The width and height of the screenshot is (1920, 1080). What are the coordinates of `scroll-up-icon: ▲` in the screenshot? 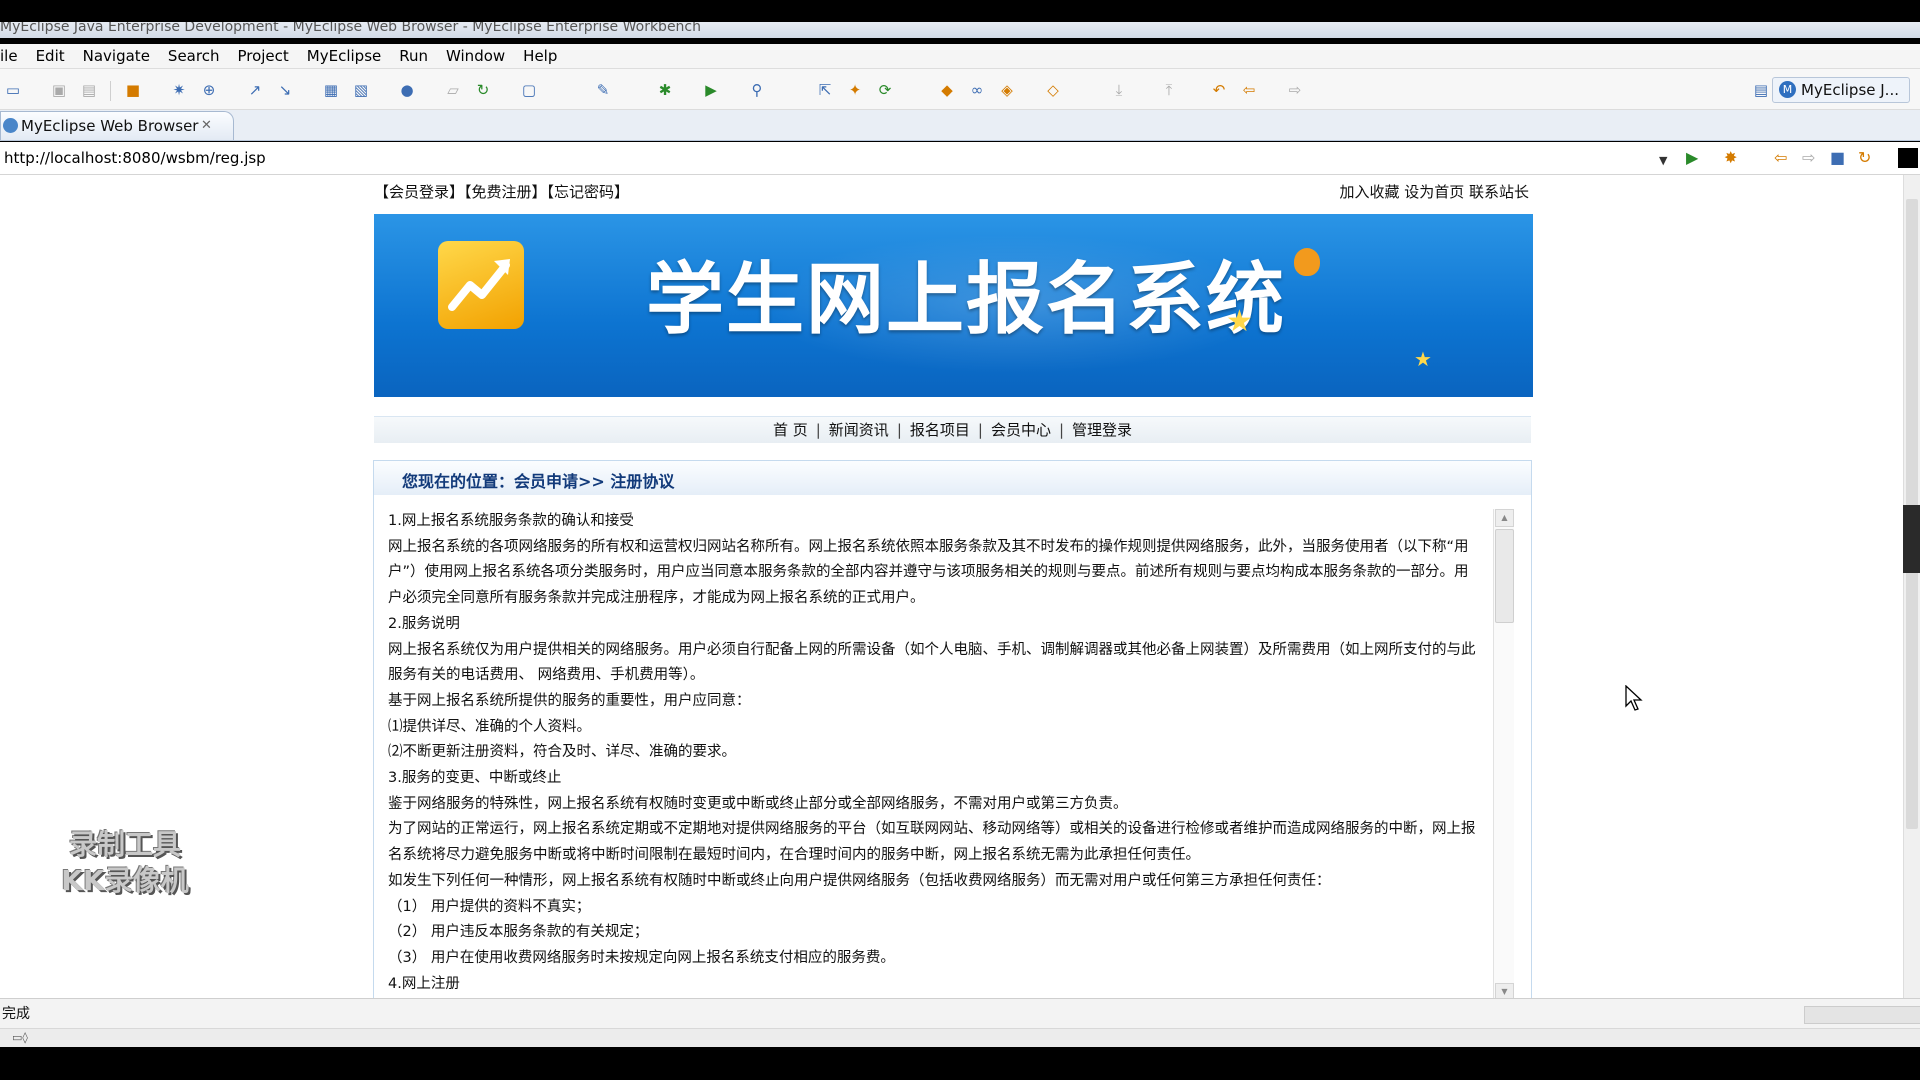 It's located at (1504, 518).